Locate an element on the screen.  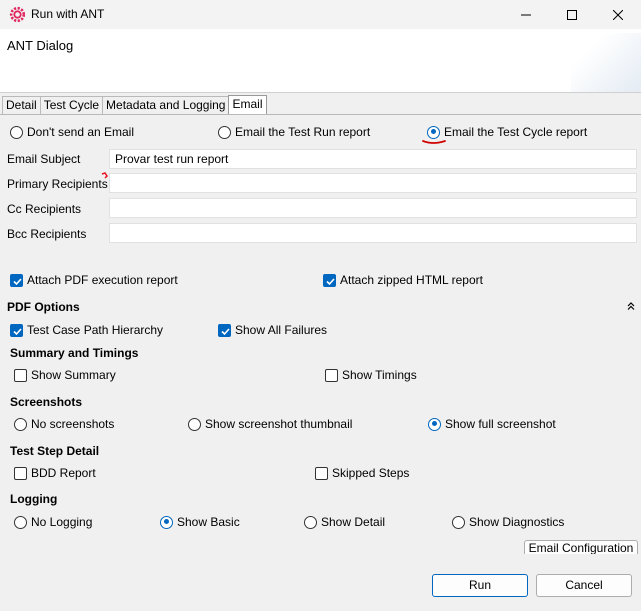
cc-recipients-input is located at coordinates (373, 208).